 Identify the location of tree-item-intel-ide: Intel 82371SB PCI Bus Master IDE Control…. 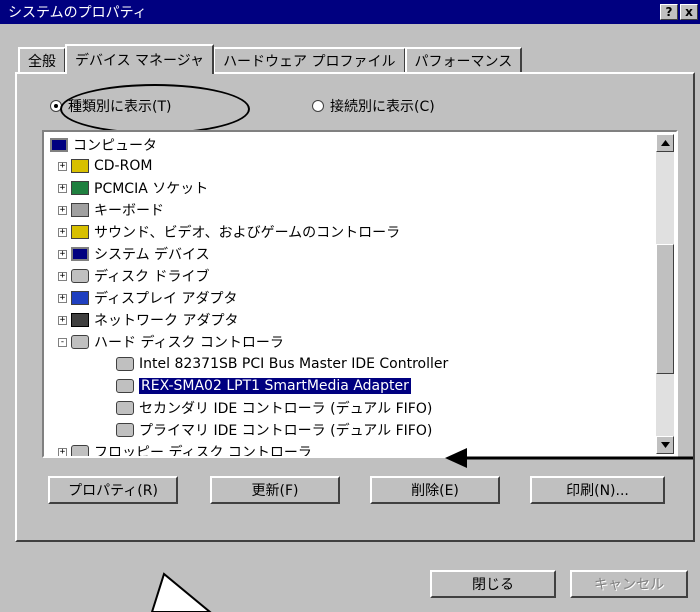
(282, 364).